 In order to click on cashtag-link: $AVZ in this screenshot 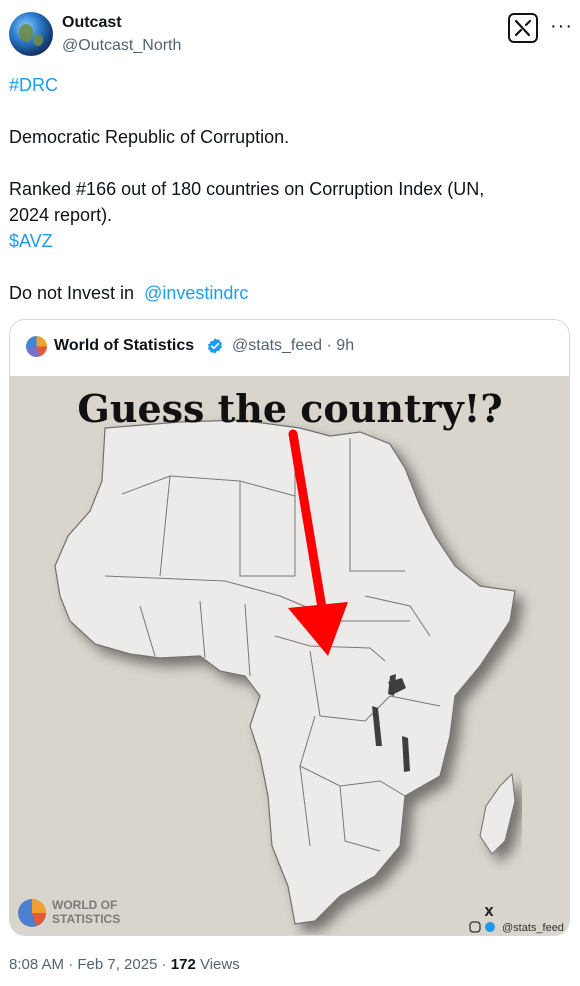, I will do `click(31, 241)`.